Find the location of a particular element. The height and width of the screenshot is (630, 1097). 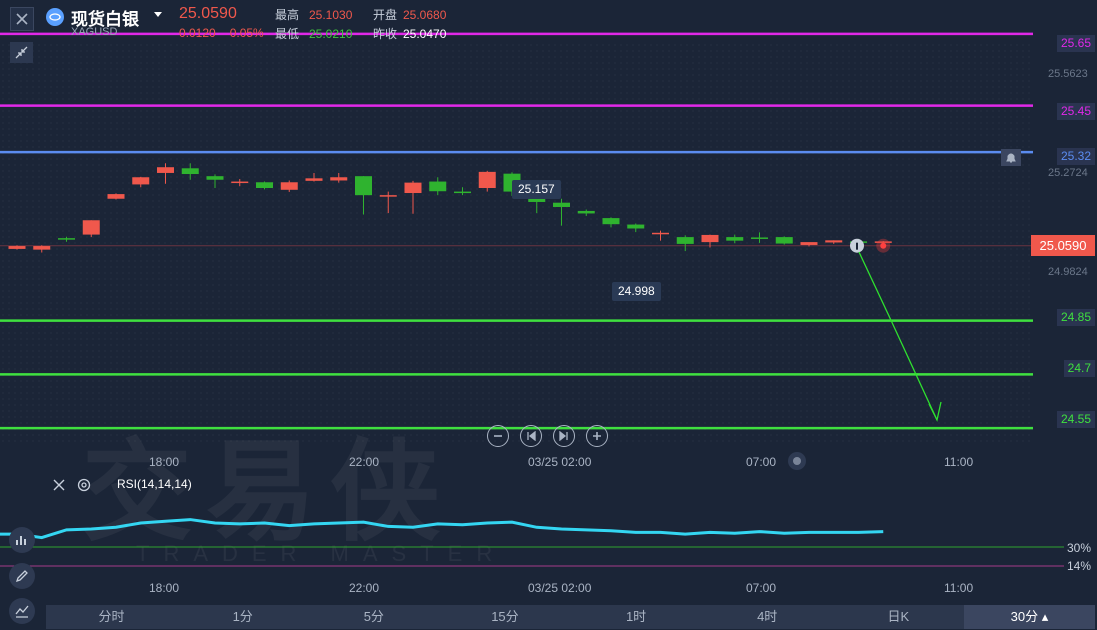

chart-navigation is located at coordinates (547, 436).